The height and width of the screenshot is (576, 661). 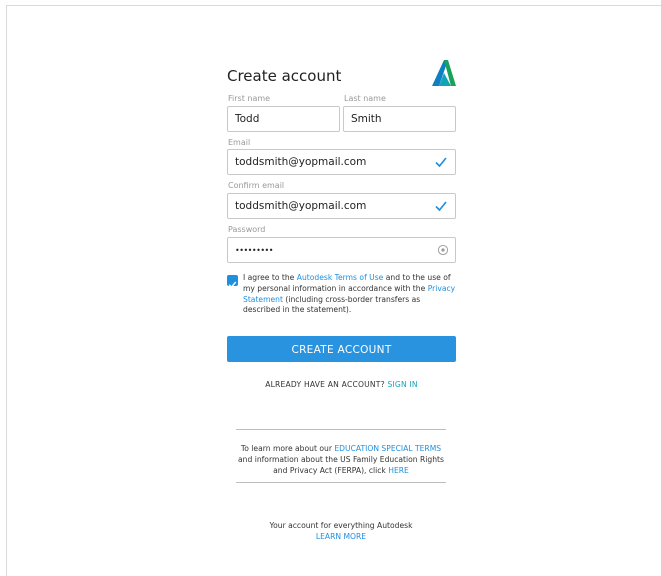 What do you see at coordinates (247, 229) in the screenshot?
I see `password-label: Password` at bounding box center [247, 229].